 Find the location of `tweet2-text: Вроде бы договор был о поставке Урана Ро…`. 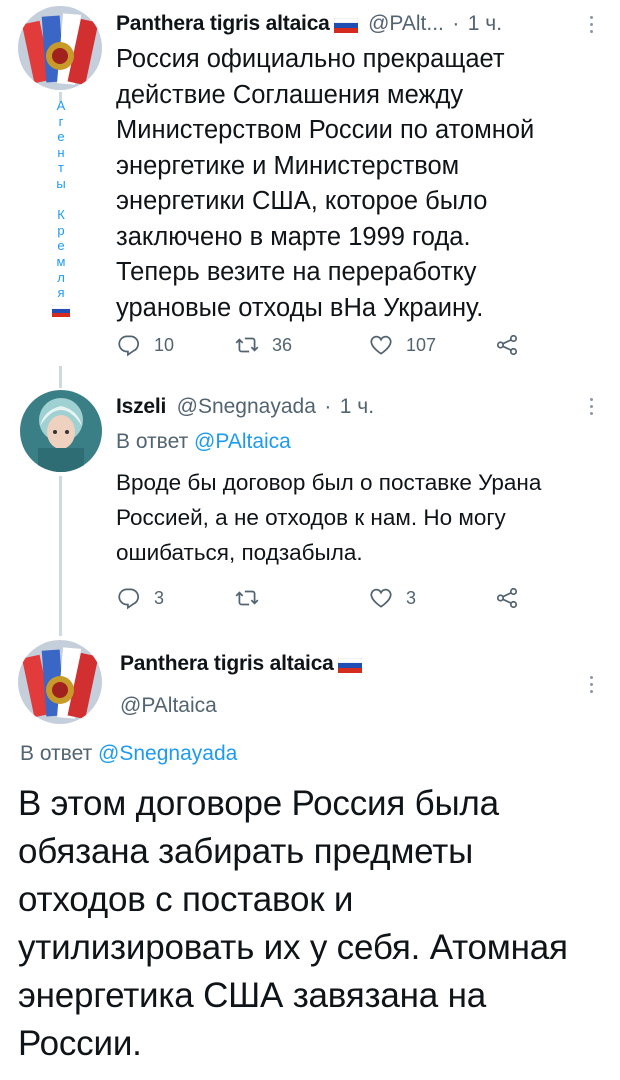

tweet2-text: Вроде бы договор был о поставке Урана Ро… is located at coordinates (329, 517).